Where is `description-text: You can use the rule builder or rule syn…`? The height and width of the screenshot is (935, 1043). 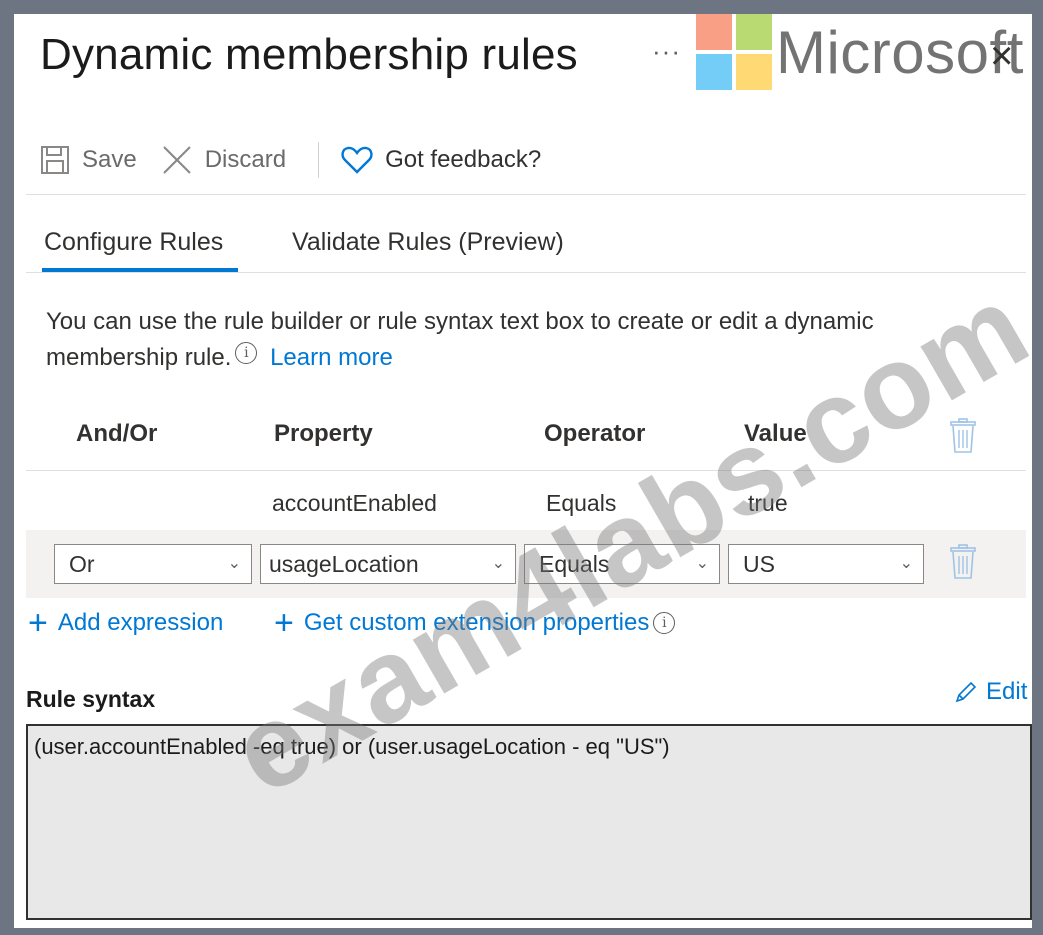 description-text: You can use the rule builder or rule syn… is located at coordinates (460, 339).